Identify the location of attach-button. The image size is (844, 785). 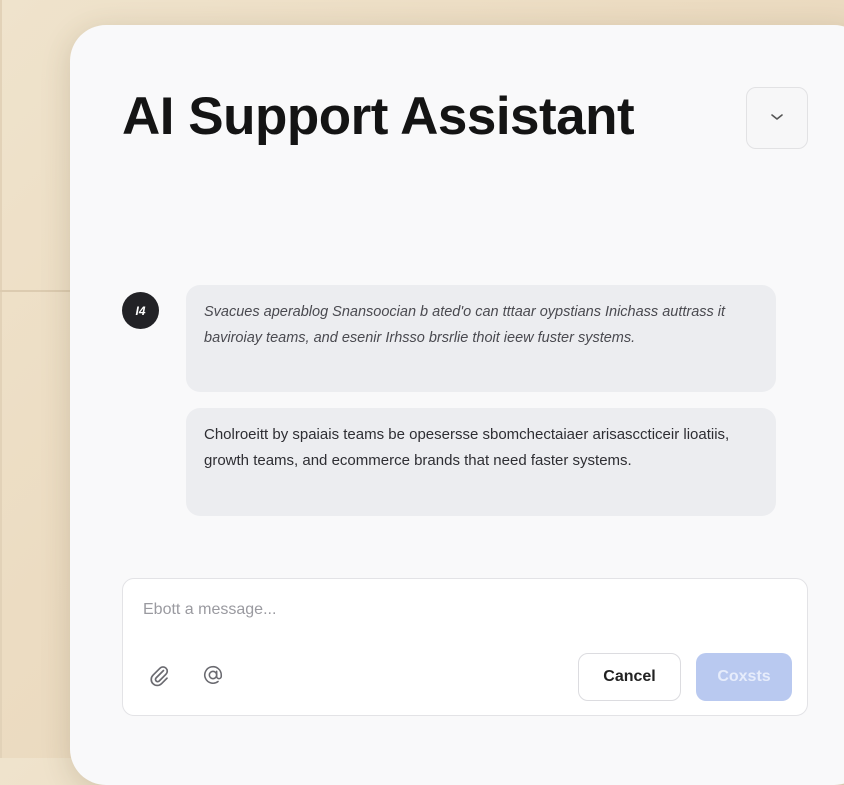
(159, 677).